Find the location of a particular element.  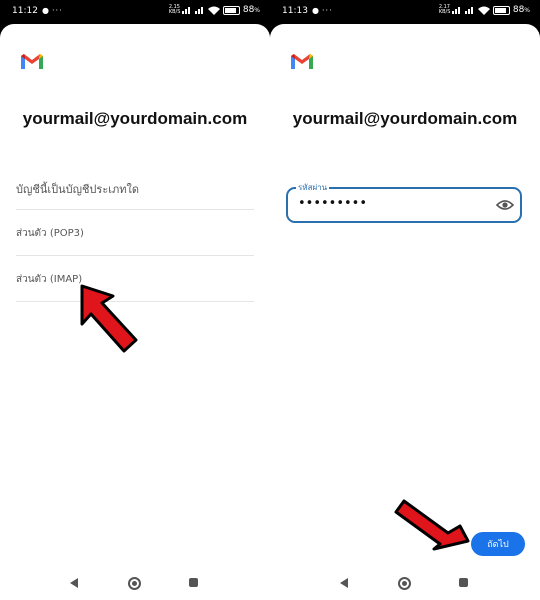

divider is located at coordinates (135, 301).